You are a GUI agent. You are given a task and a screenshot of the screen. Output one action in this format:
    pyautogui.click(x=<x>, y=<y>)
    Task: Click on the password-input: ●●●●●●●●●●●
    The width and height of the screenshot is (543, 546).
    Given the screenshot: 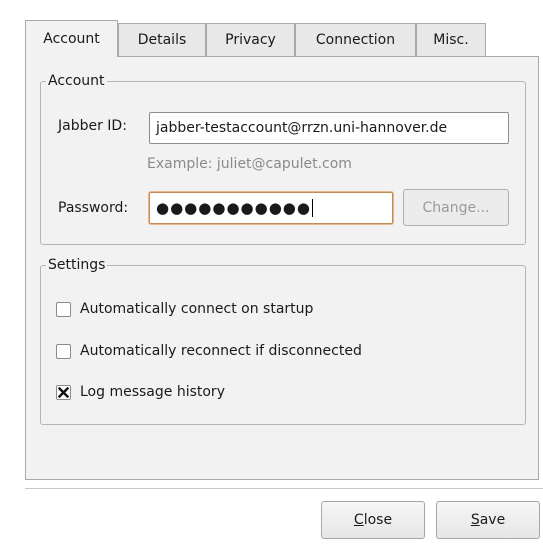 What is the action you would take?
    pyautogui.click(x=271, y=208)
    